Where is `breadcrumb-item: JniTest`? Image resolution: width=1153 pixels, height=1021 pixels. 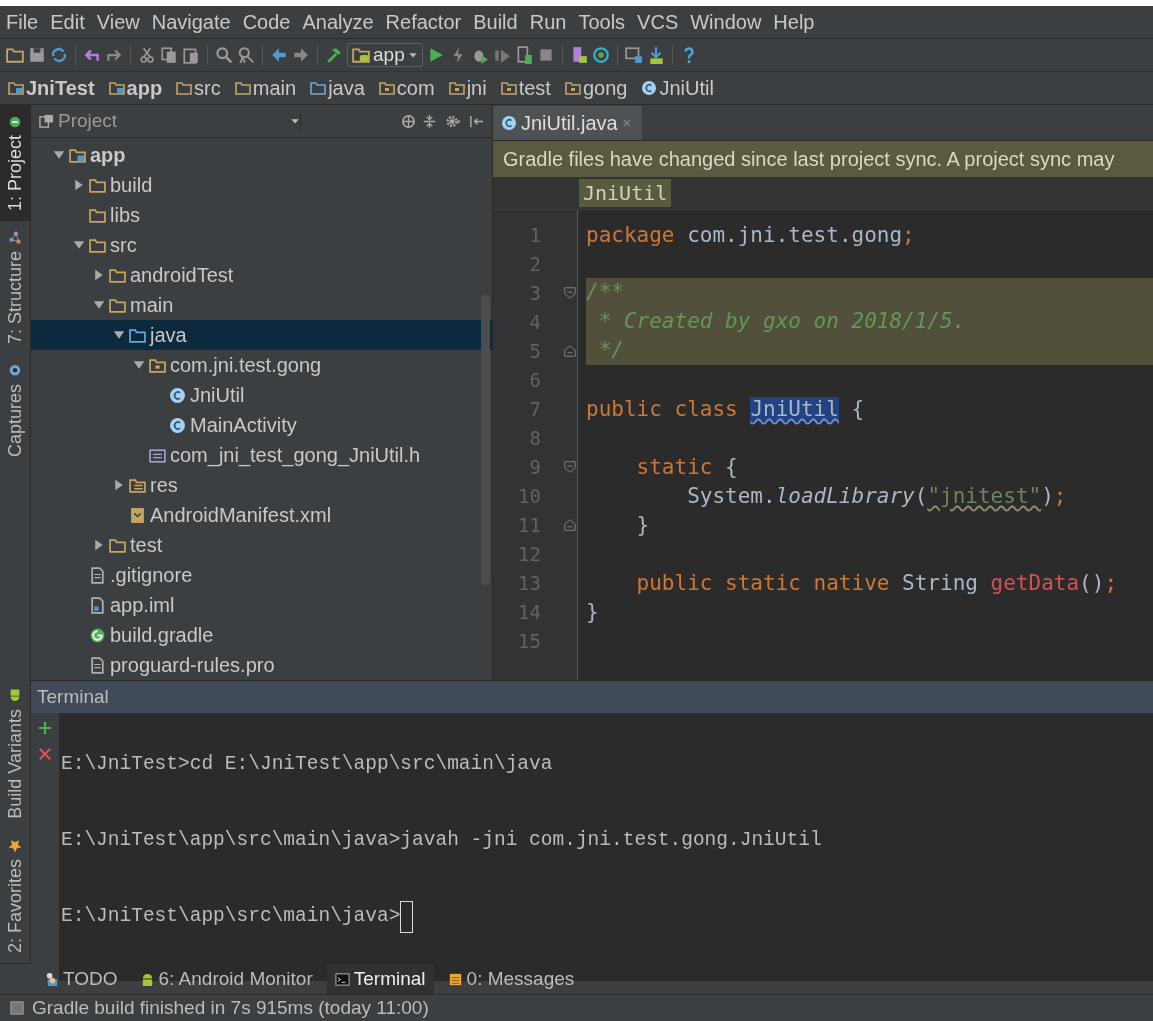
breadcrumb-item: JniTest is located at coordinates (58, 88).